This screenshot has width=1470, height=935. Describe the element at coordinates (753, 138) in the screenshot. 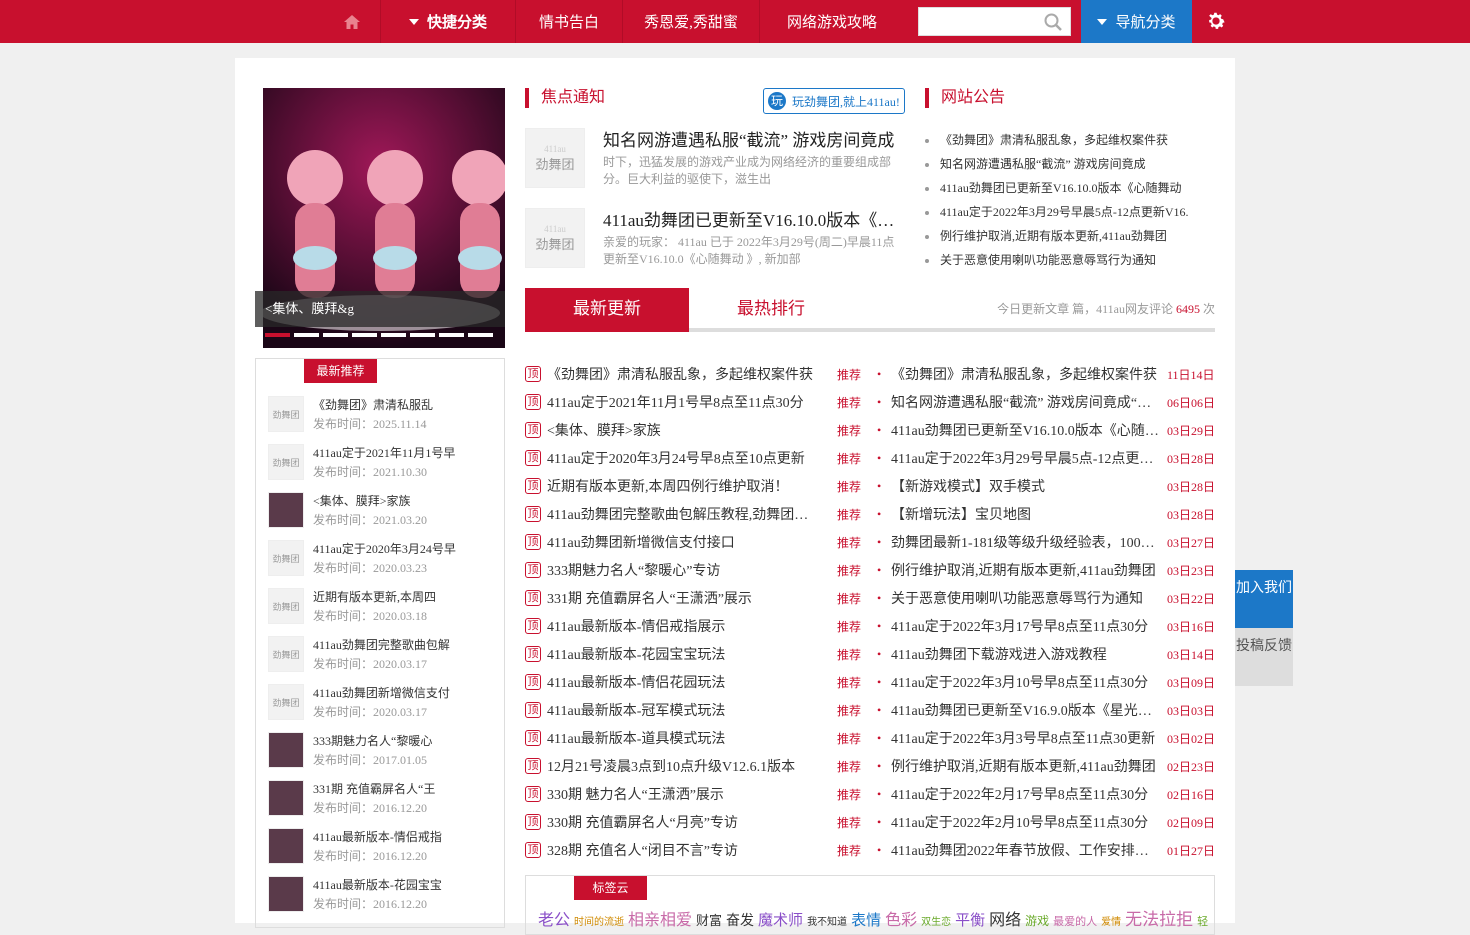

I see `focus-item-title: 知名网游遭遇私服“截流” 游戏房间竟成` at that location.